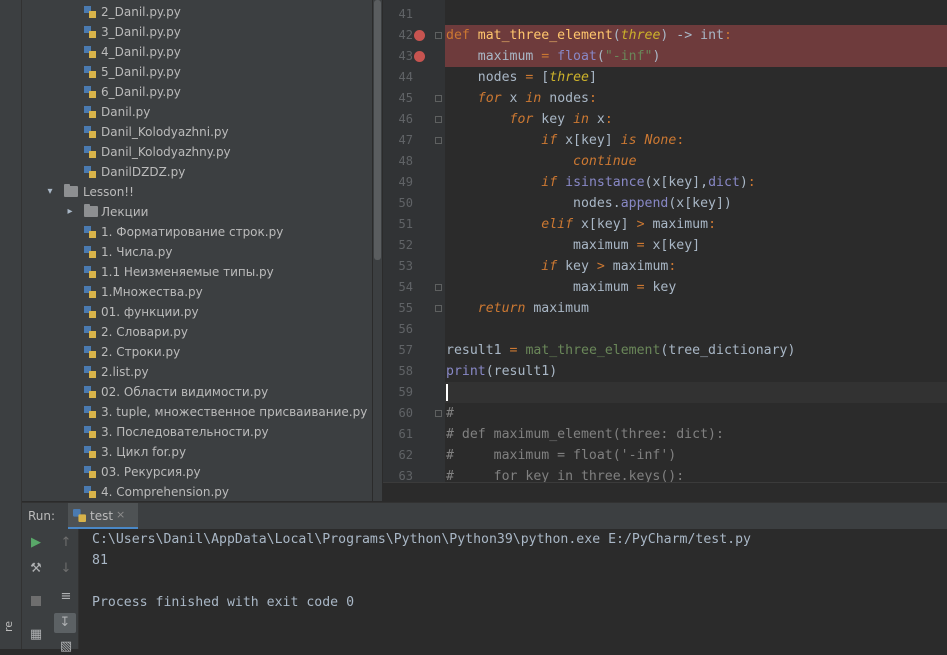 This screenshot has width=947, height=655. What do you see at coordinates (132, 32) in the screenshot?
I see `tree-file-3_Danil: 3_Danil.py.py` at bounding box center [132, 32].